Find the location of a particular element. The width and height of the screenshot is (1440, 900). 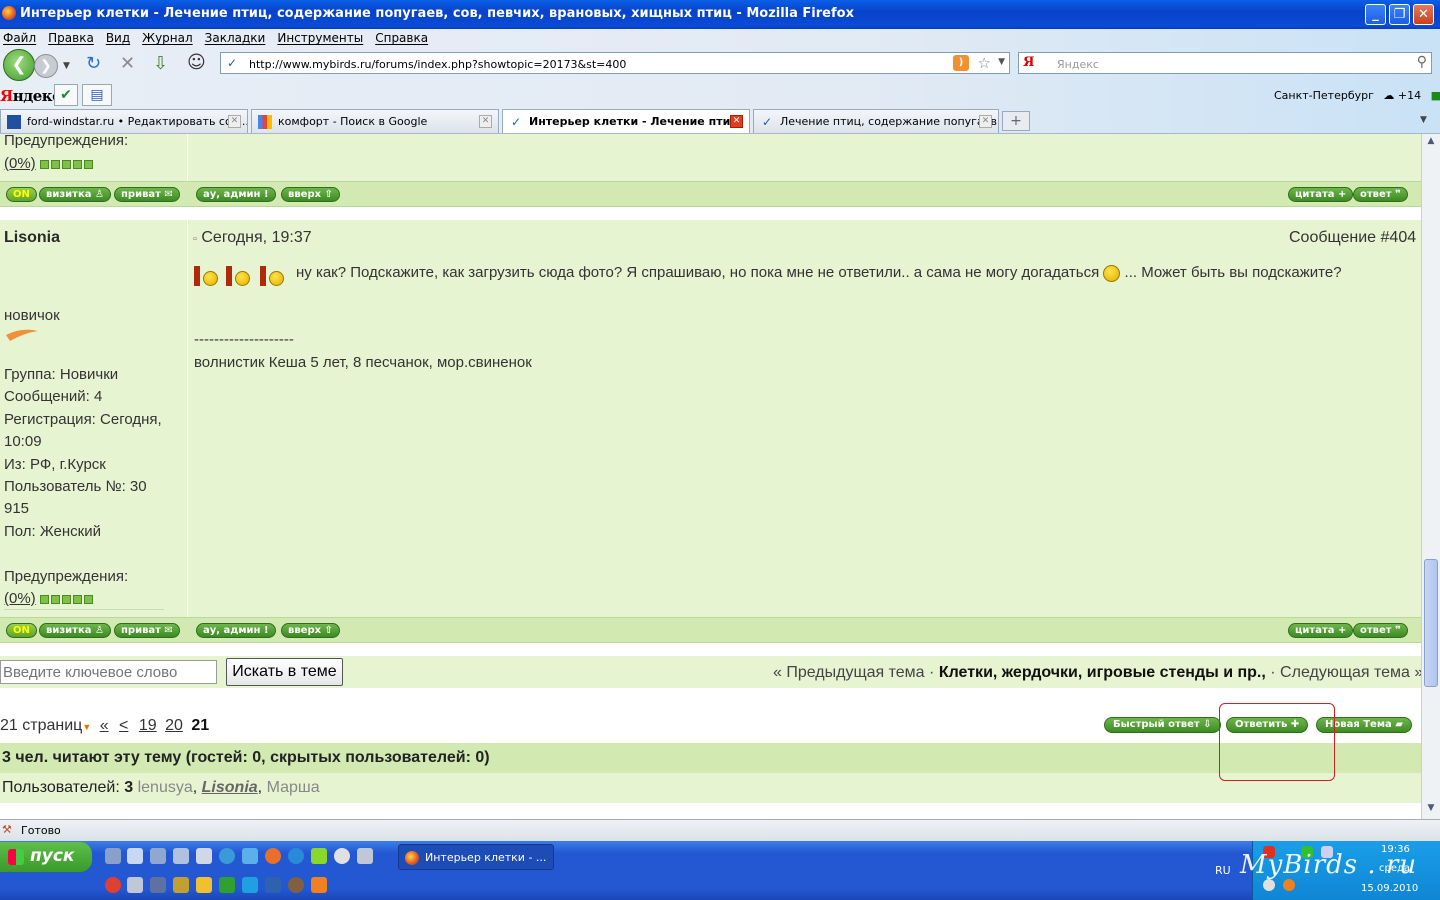

post-link-icon: ▫ is located at coordinates (195, 239).